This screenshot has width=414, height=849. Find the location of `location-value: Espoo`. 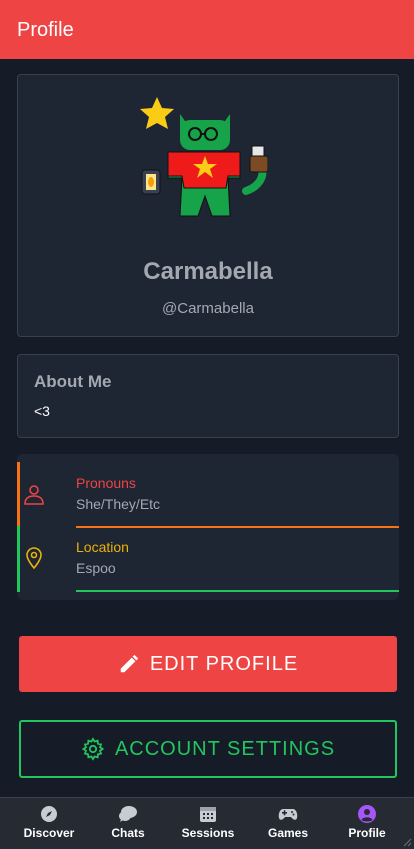

location-value: Espoo is located at coordinates (96, 568).